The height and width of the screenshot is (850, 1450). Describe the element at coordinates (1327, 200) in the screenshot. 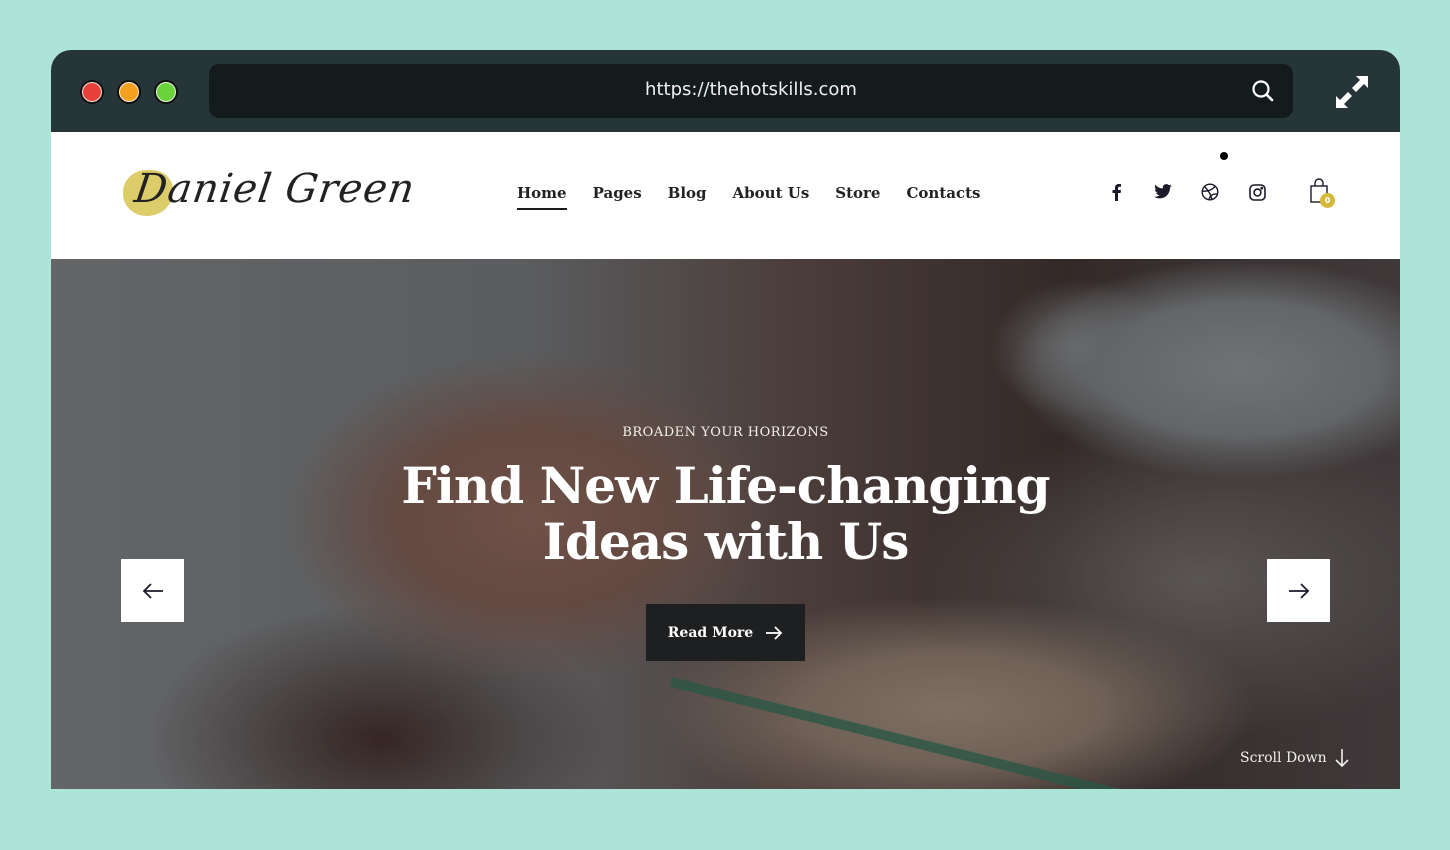

I see `cart-count-badge: 0` at that location.